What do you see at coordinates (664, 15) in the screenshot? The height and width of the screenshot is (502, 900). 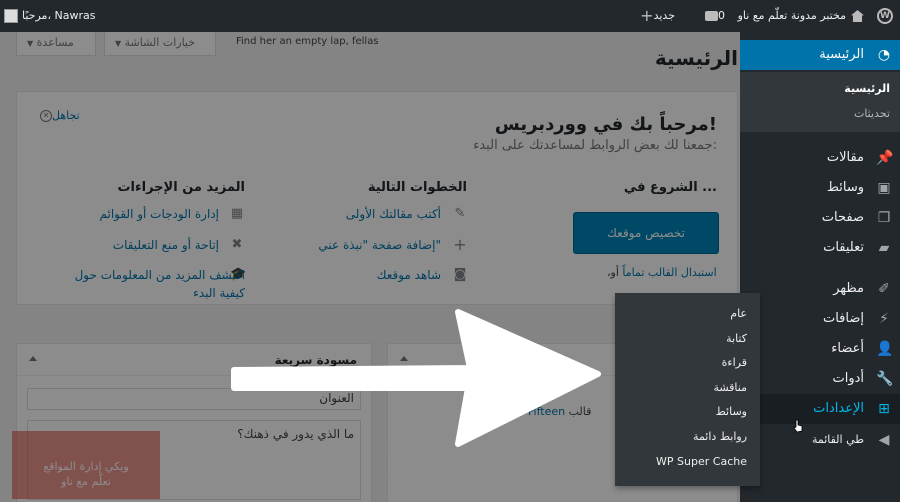 I see `new-label: جديد` at bounding box center [664, 15].